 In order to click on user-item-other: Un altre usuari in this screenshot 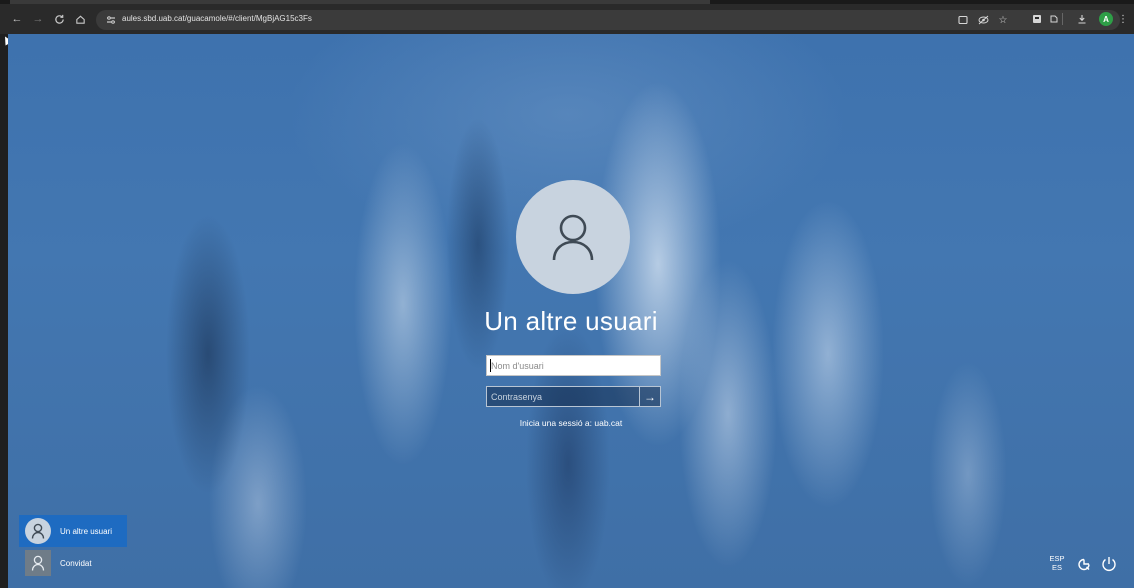, I will do `click(73, 531)`.